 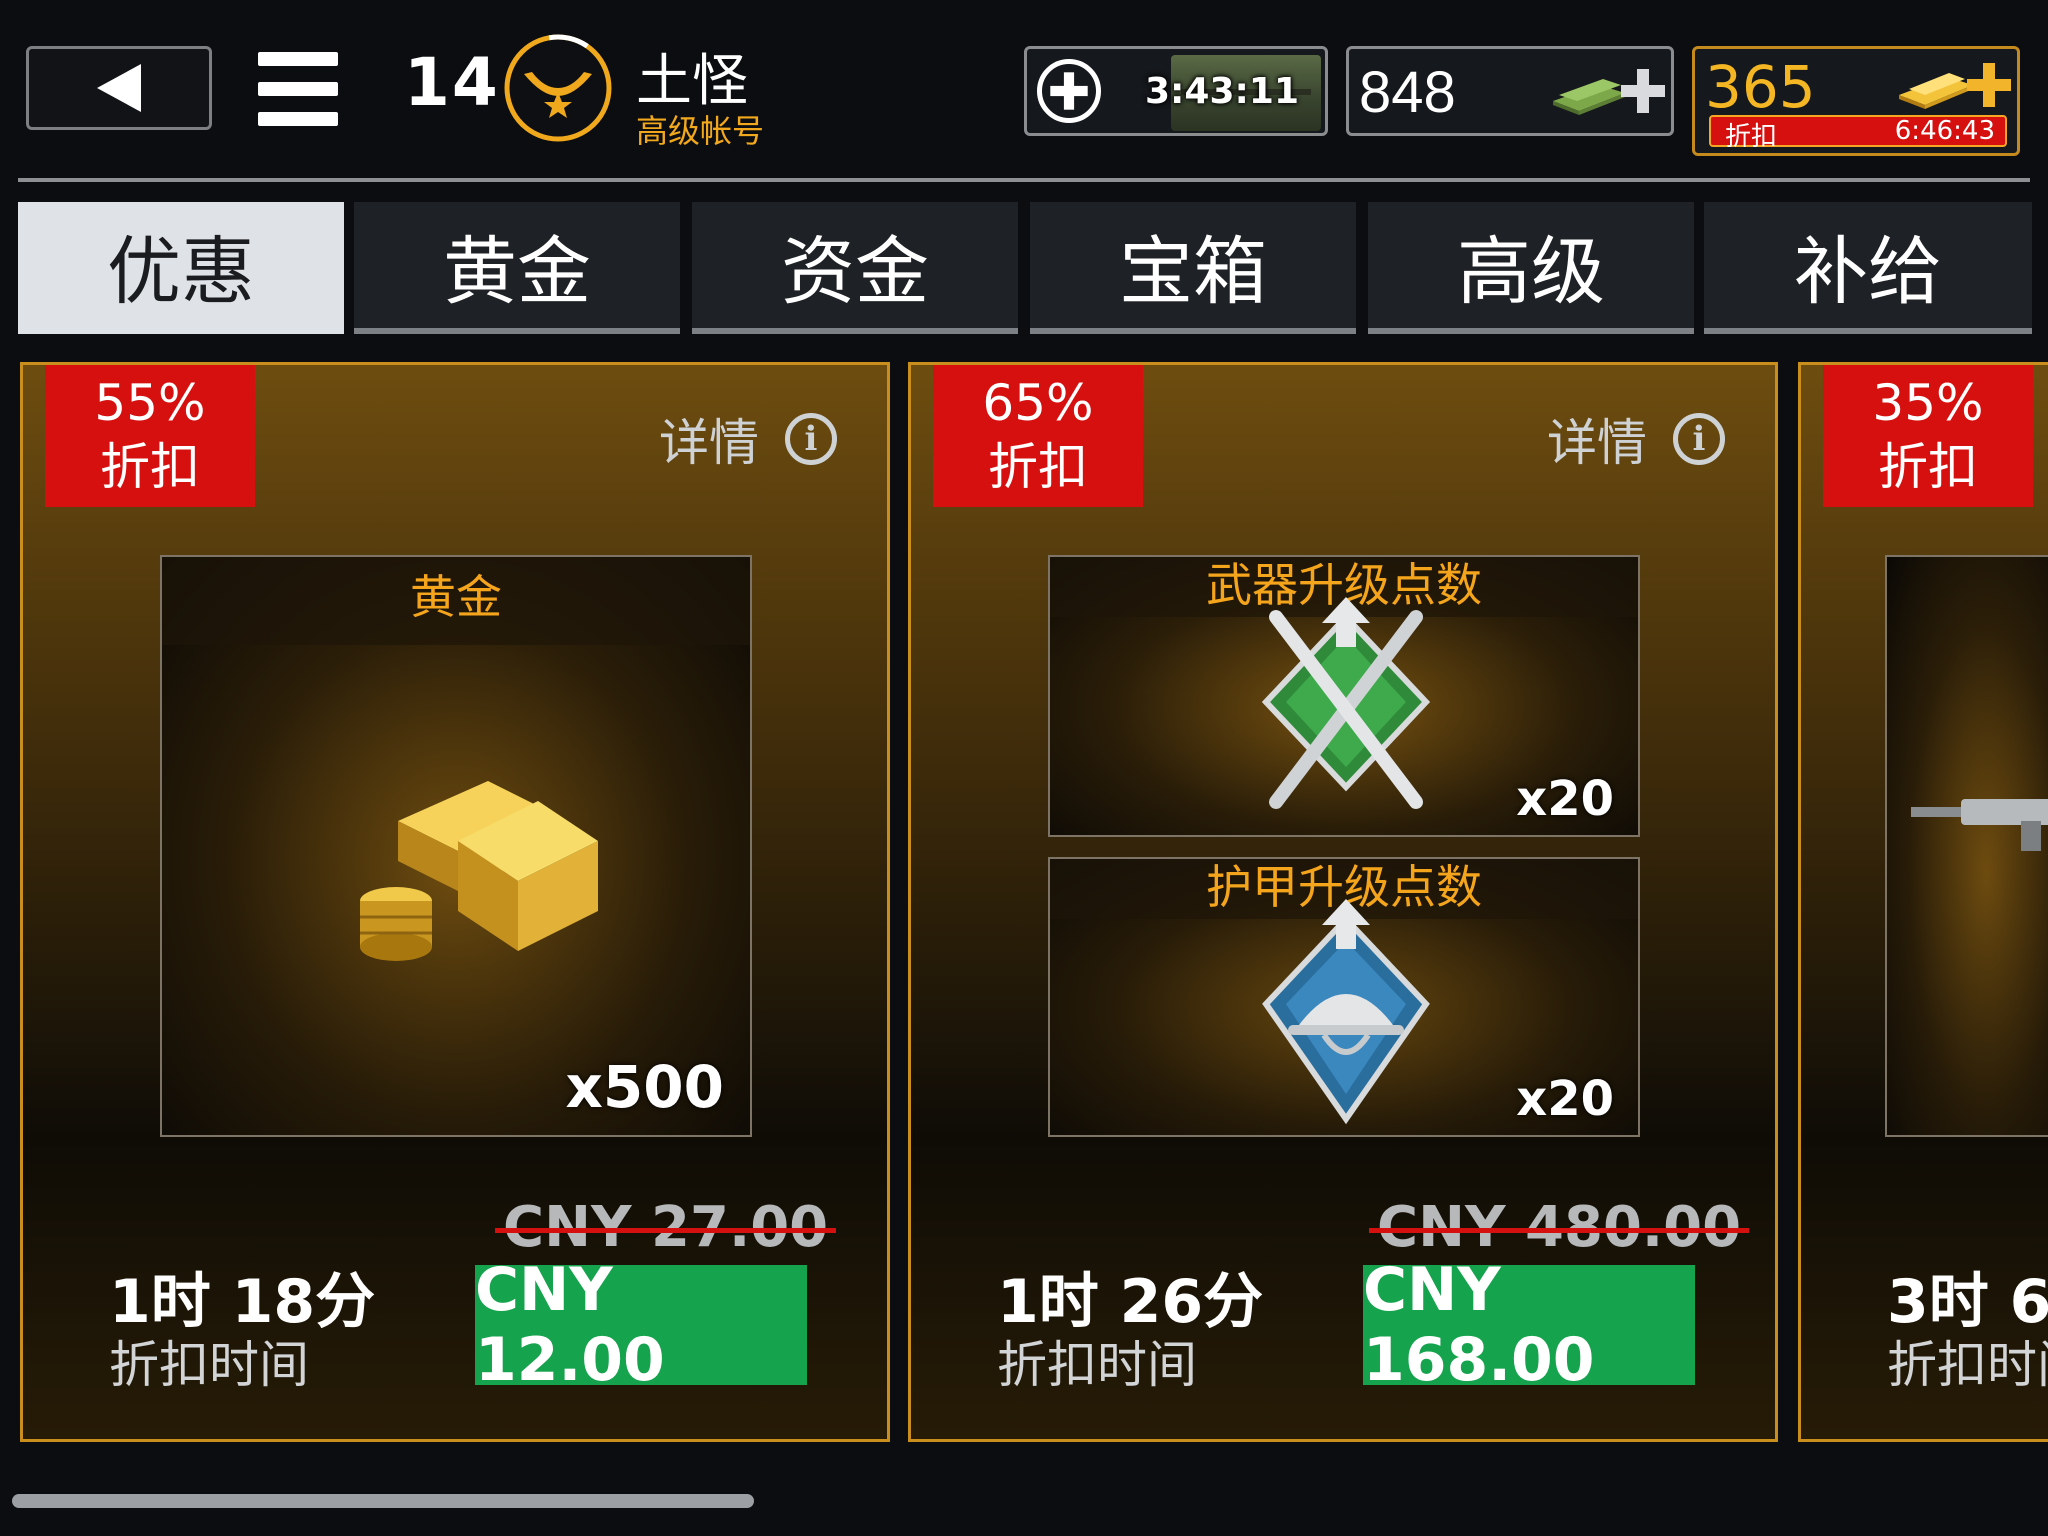 I want to click on tab-gold: 黄金, so click(x=517, y=268).